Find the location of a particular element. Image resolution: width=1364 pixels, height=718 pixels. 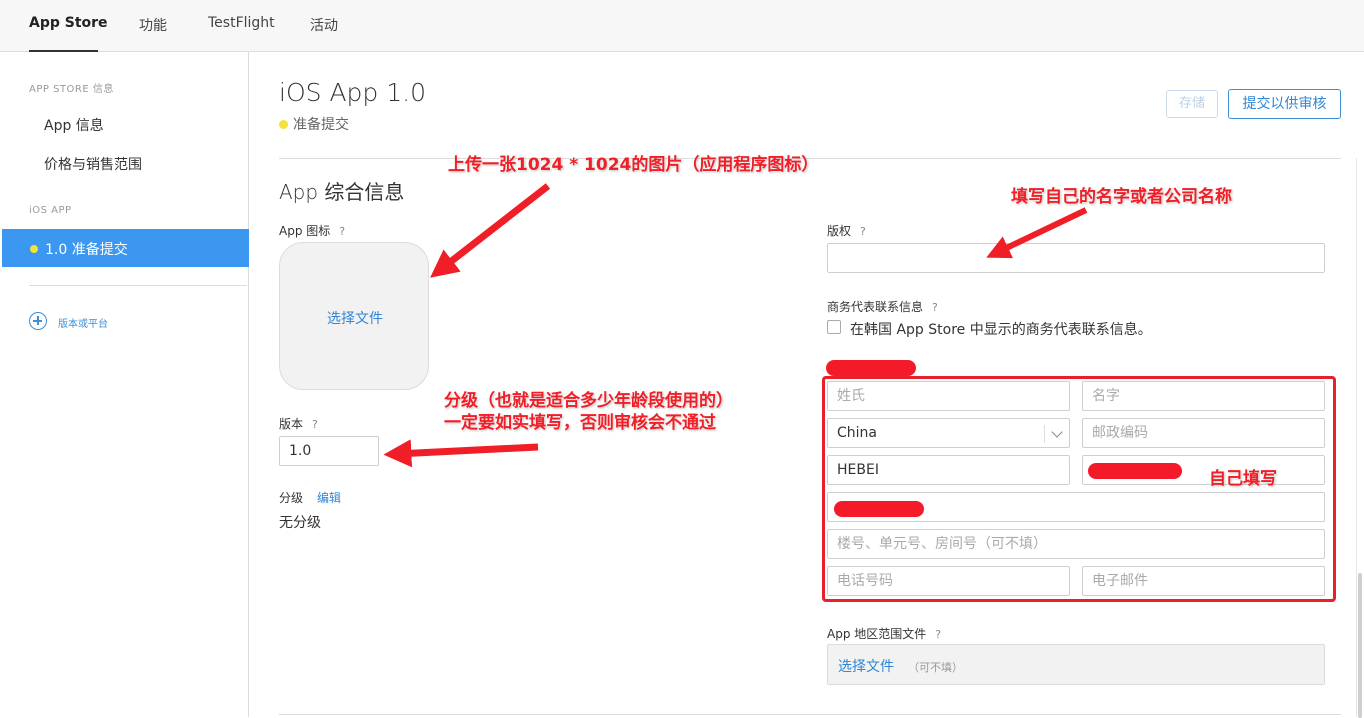

sidebar-item-version-1-0: 1.0 准备提交 is located at coordinates (125, 248).